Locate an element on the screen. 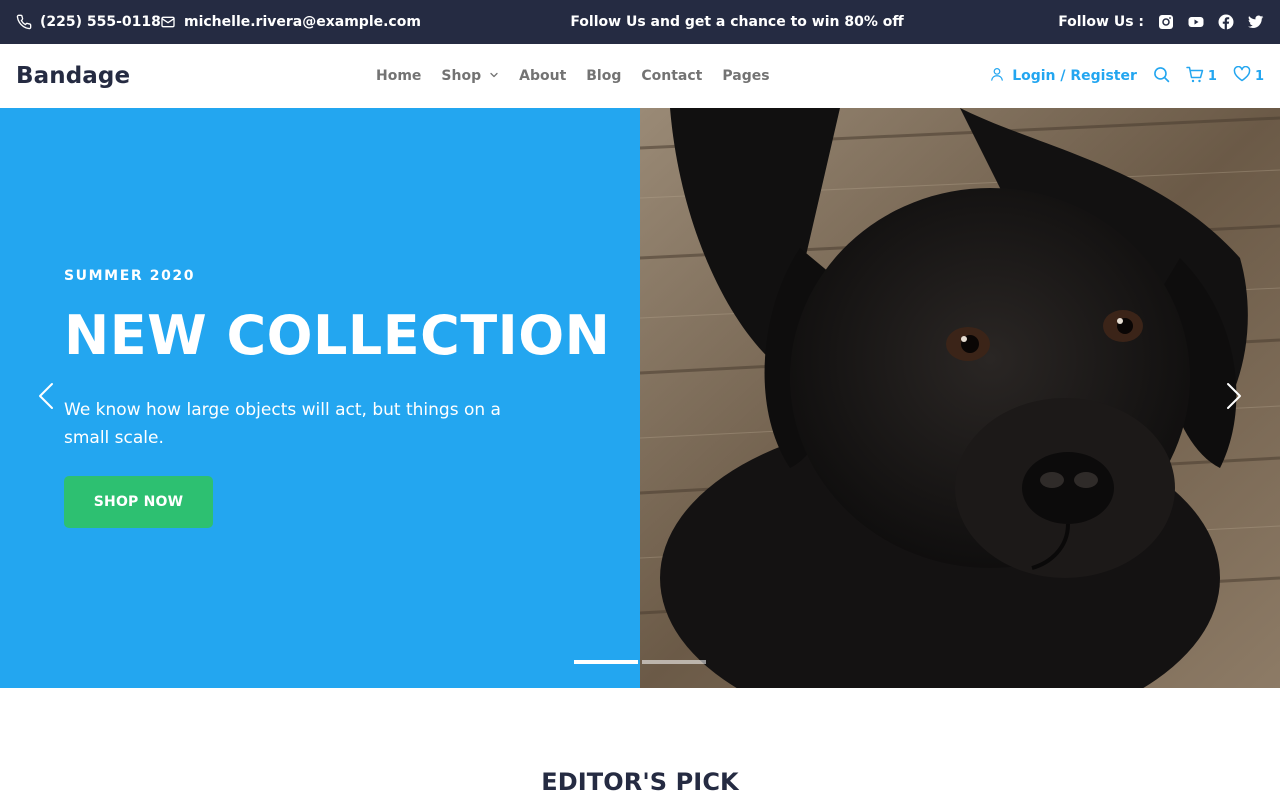 Image resolution: width=1280 pixels, height=800 pixels. search-icon is located at coordinates (1161, 76).